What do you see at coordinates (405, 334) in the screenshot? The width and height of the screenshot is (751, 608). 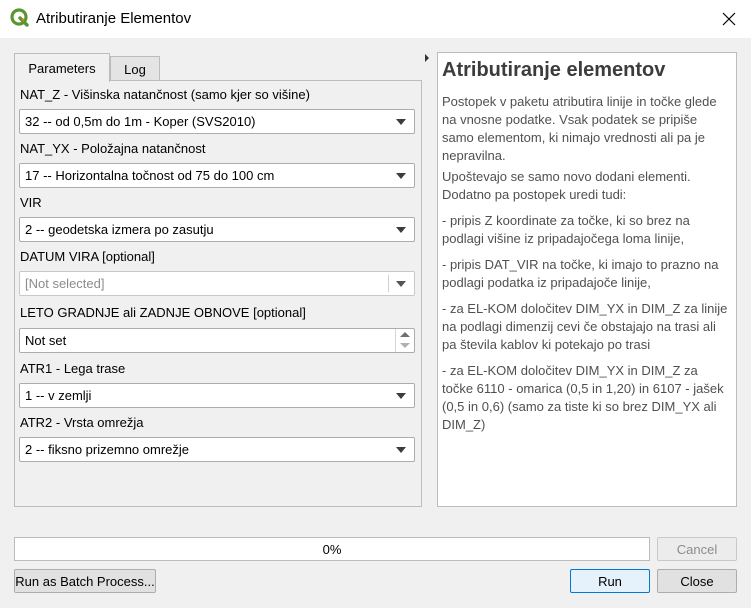 I see `spin-up-icon` at bounding box center [405, 334].